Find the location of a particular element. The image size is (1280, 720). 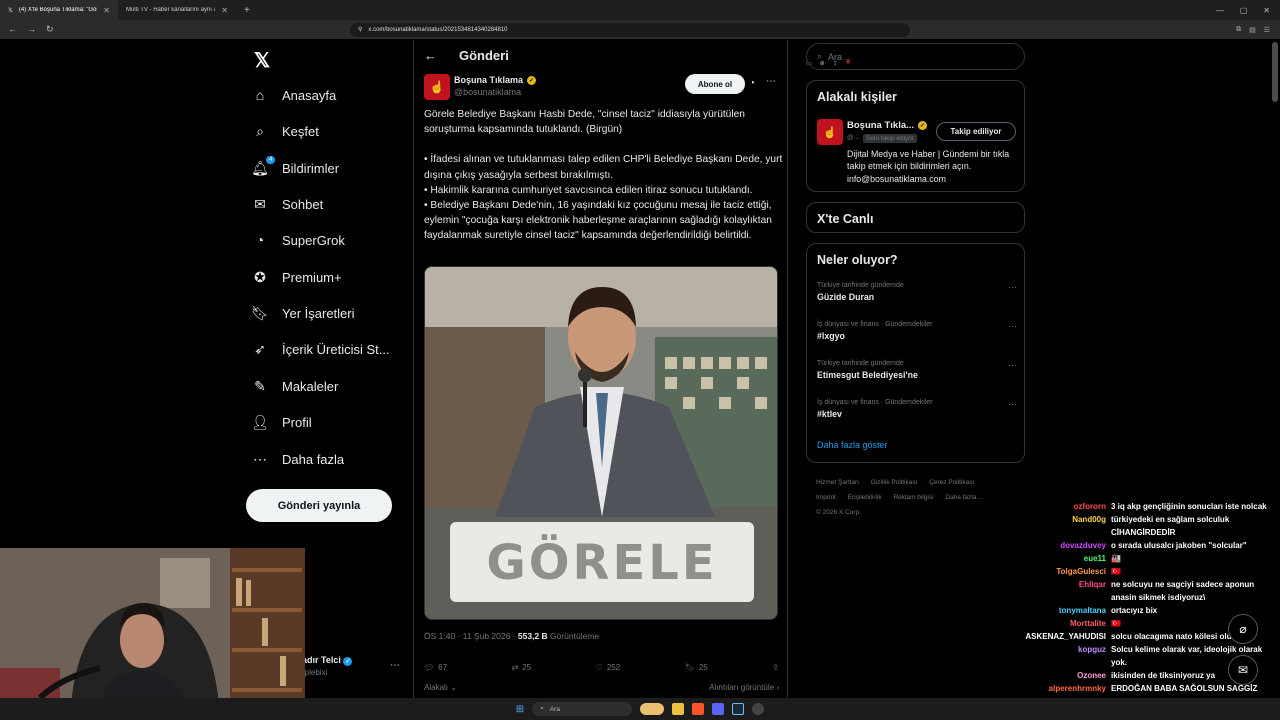

obs-icon is located at coordinates (758, 709).